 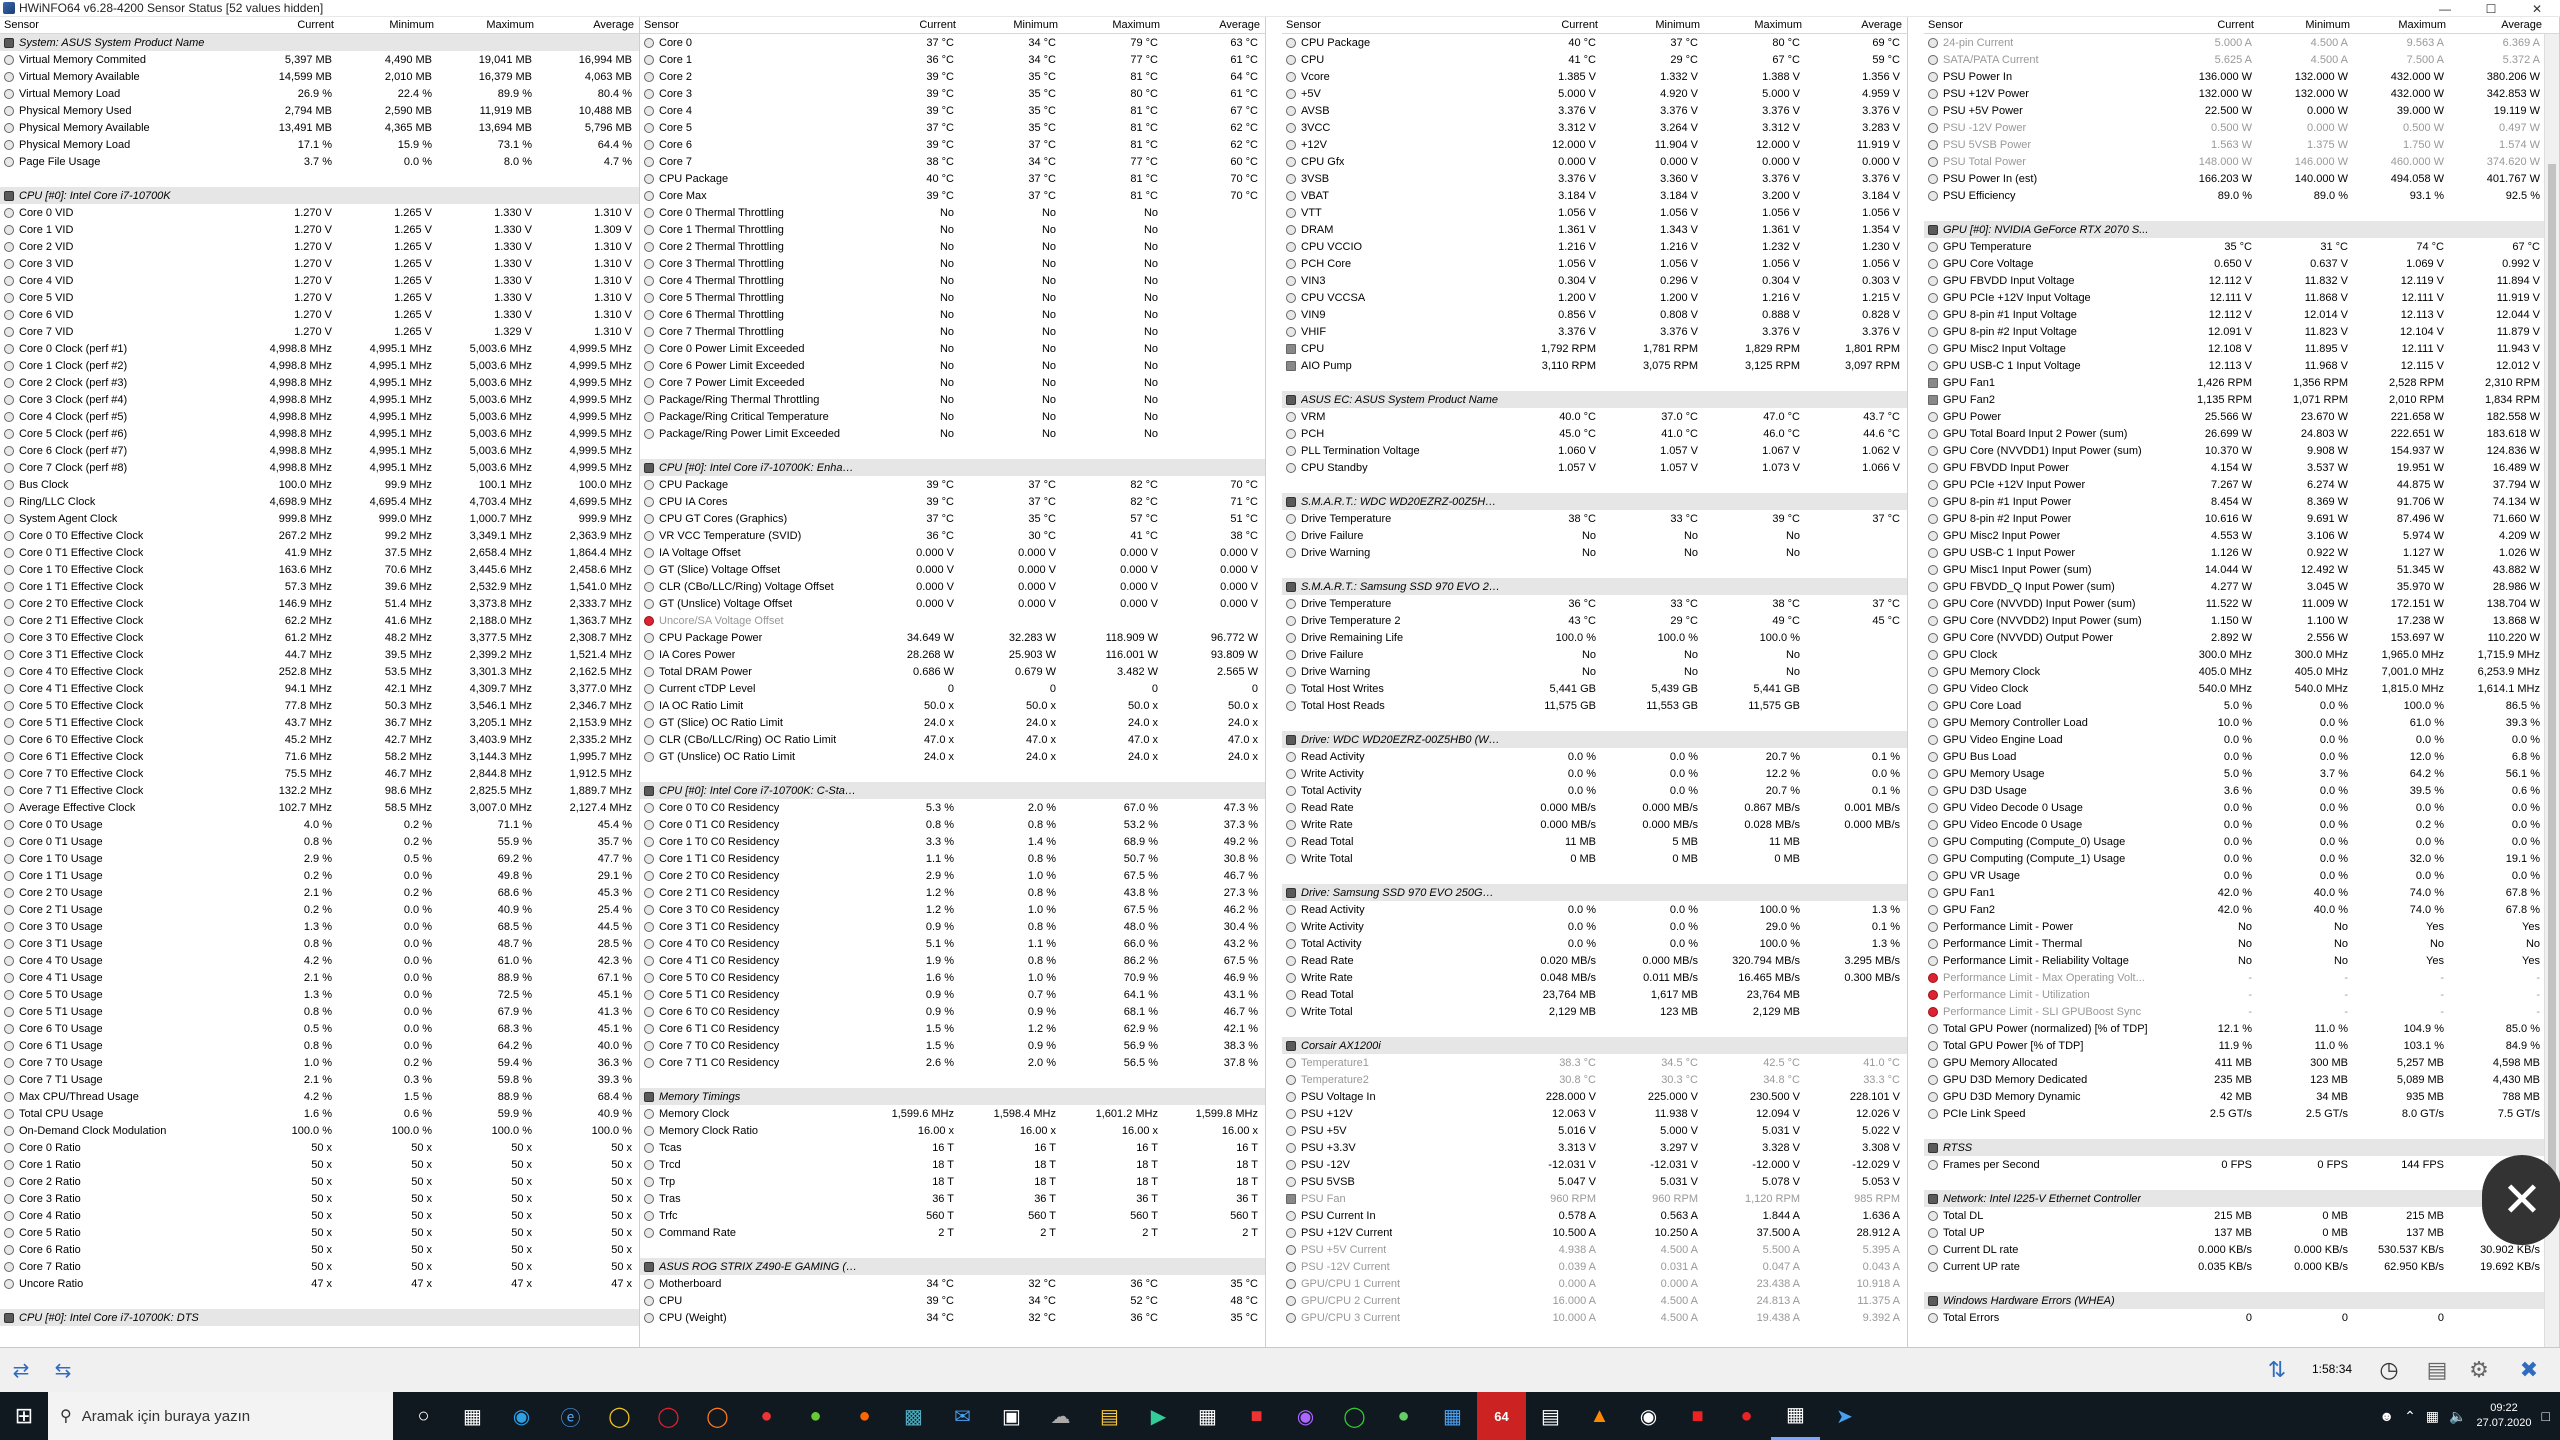 I want to click on scrollbar-thumb, so click(x=2552, y=689).